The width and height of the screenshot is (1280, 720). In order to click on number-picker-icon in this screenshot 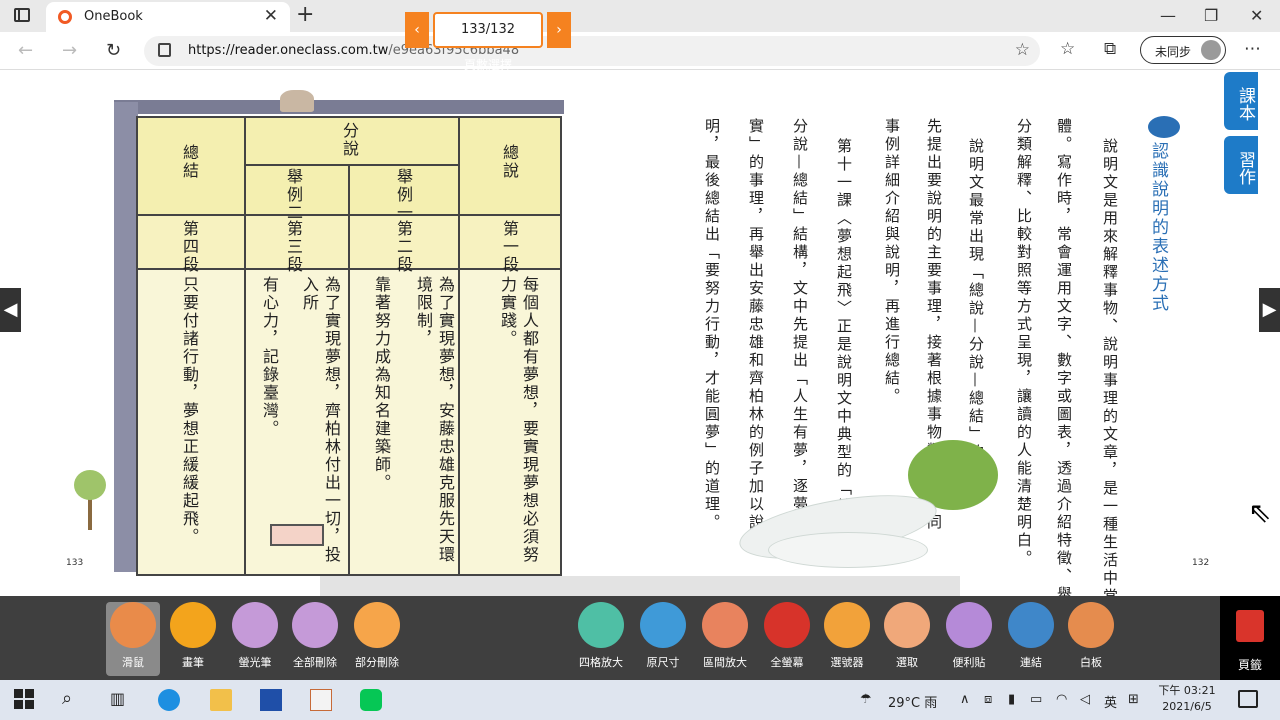, I will do `click(847, 625)`.